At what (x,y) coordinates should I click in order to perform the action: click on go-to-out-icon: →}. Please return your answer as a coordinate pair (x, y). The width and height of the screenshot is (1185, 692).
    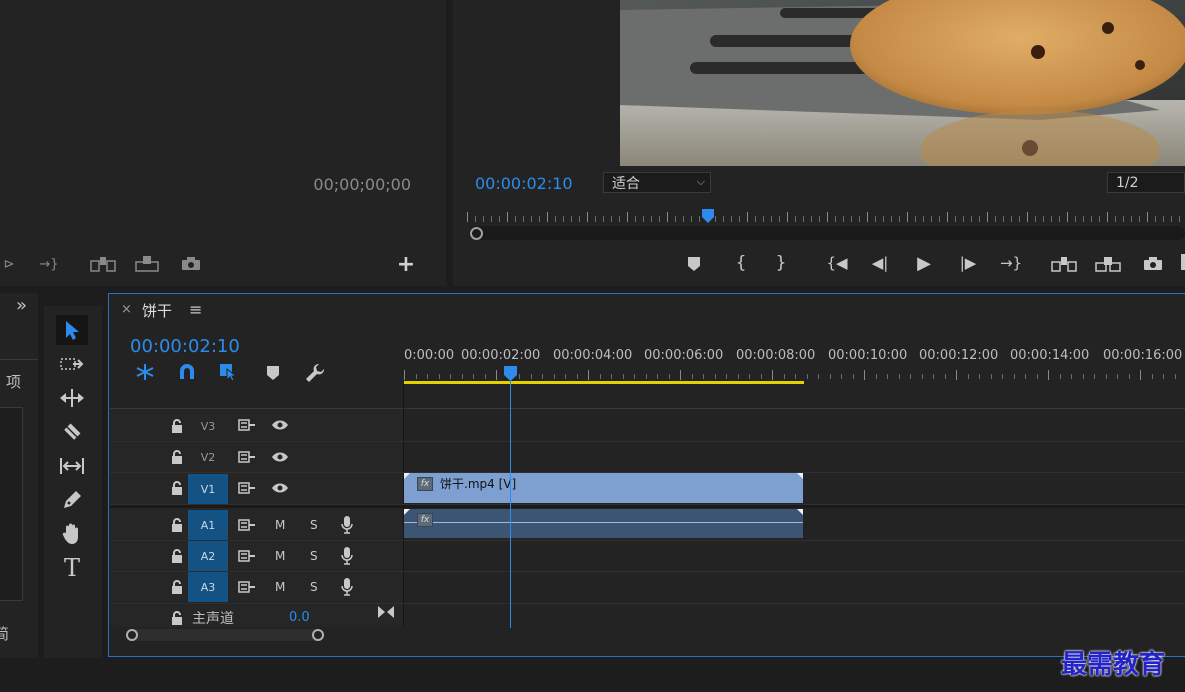
    Looking at the image, I should click on (1011, 263).